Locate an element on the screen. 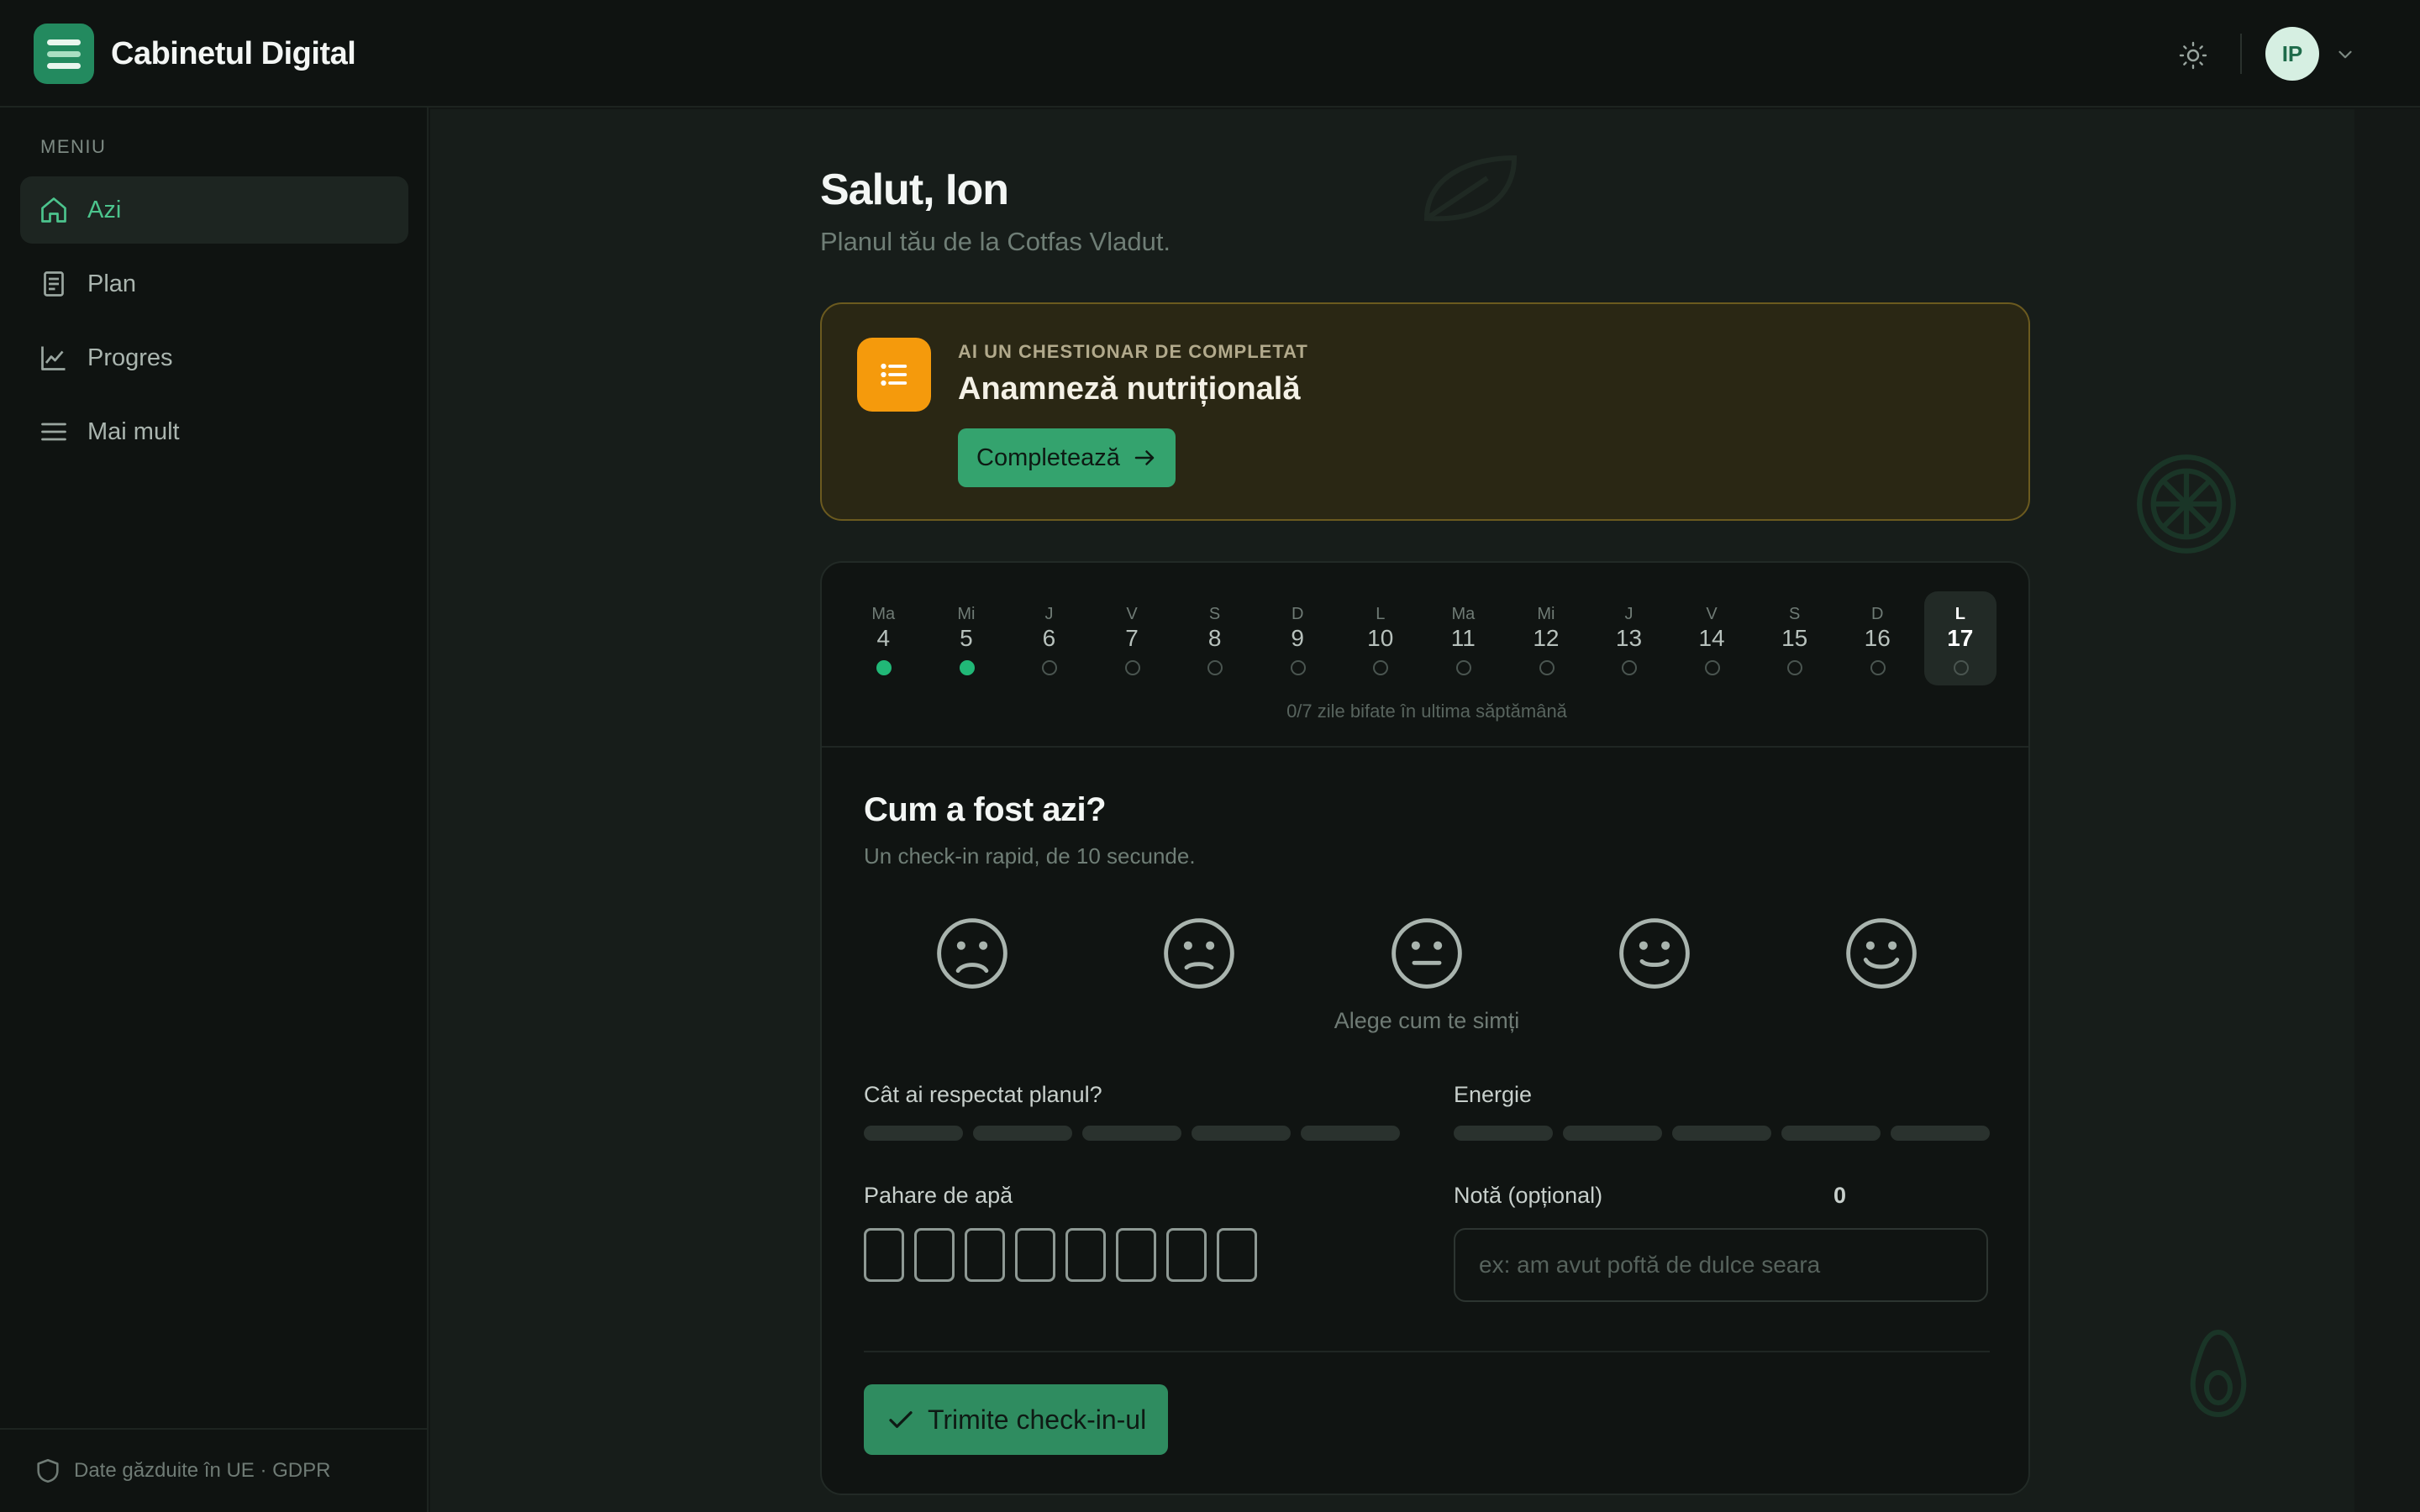  sidebar-item-mai-mult: Mai mult is located at coordinates (214, 431).